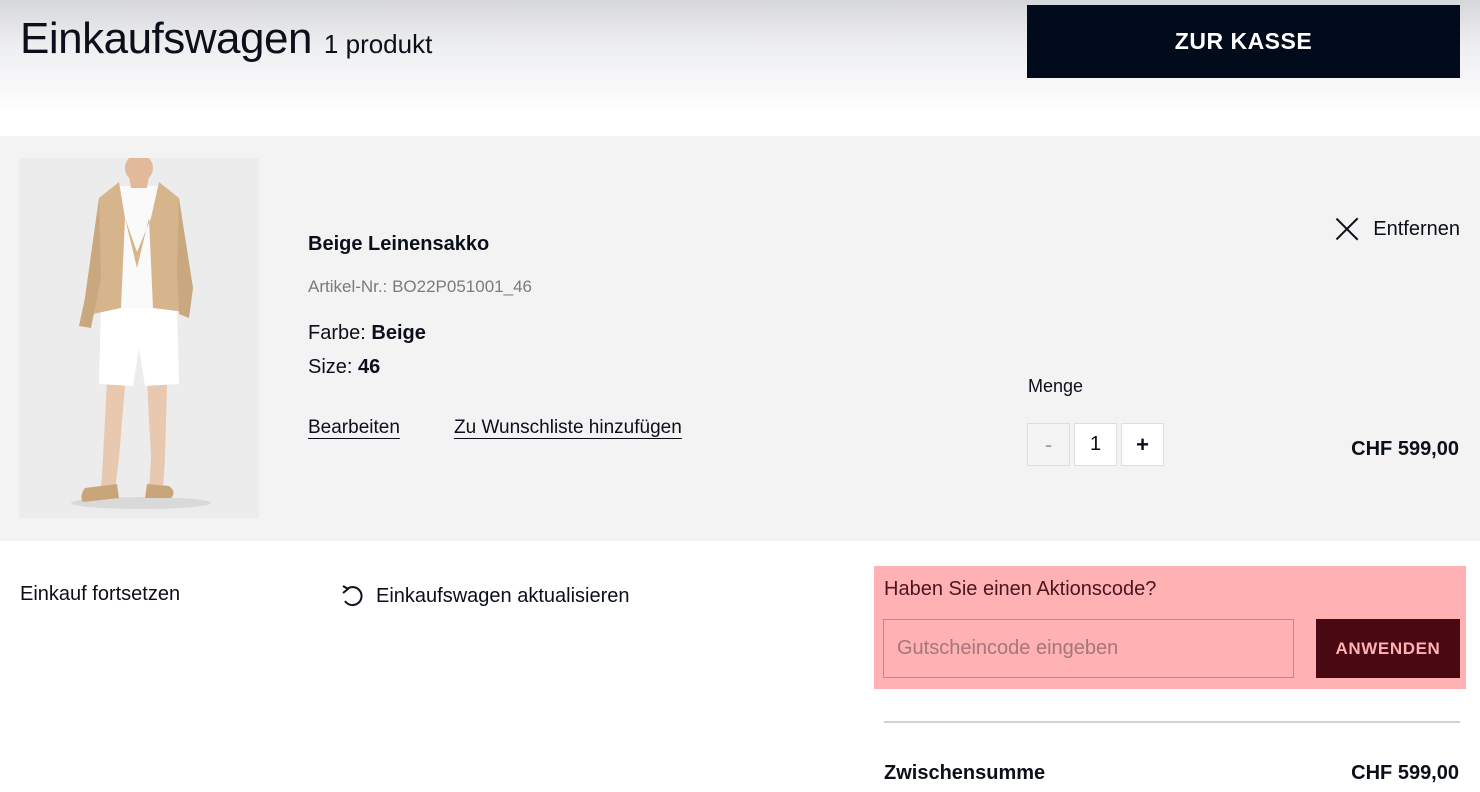 The height and width of the screenshot is (792, 1480). Describe the element at coordinates (378, 44) in the screenshot. I see `item-count: 1 produkt` at that location.